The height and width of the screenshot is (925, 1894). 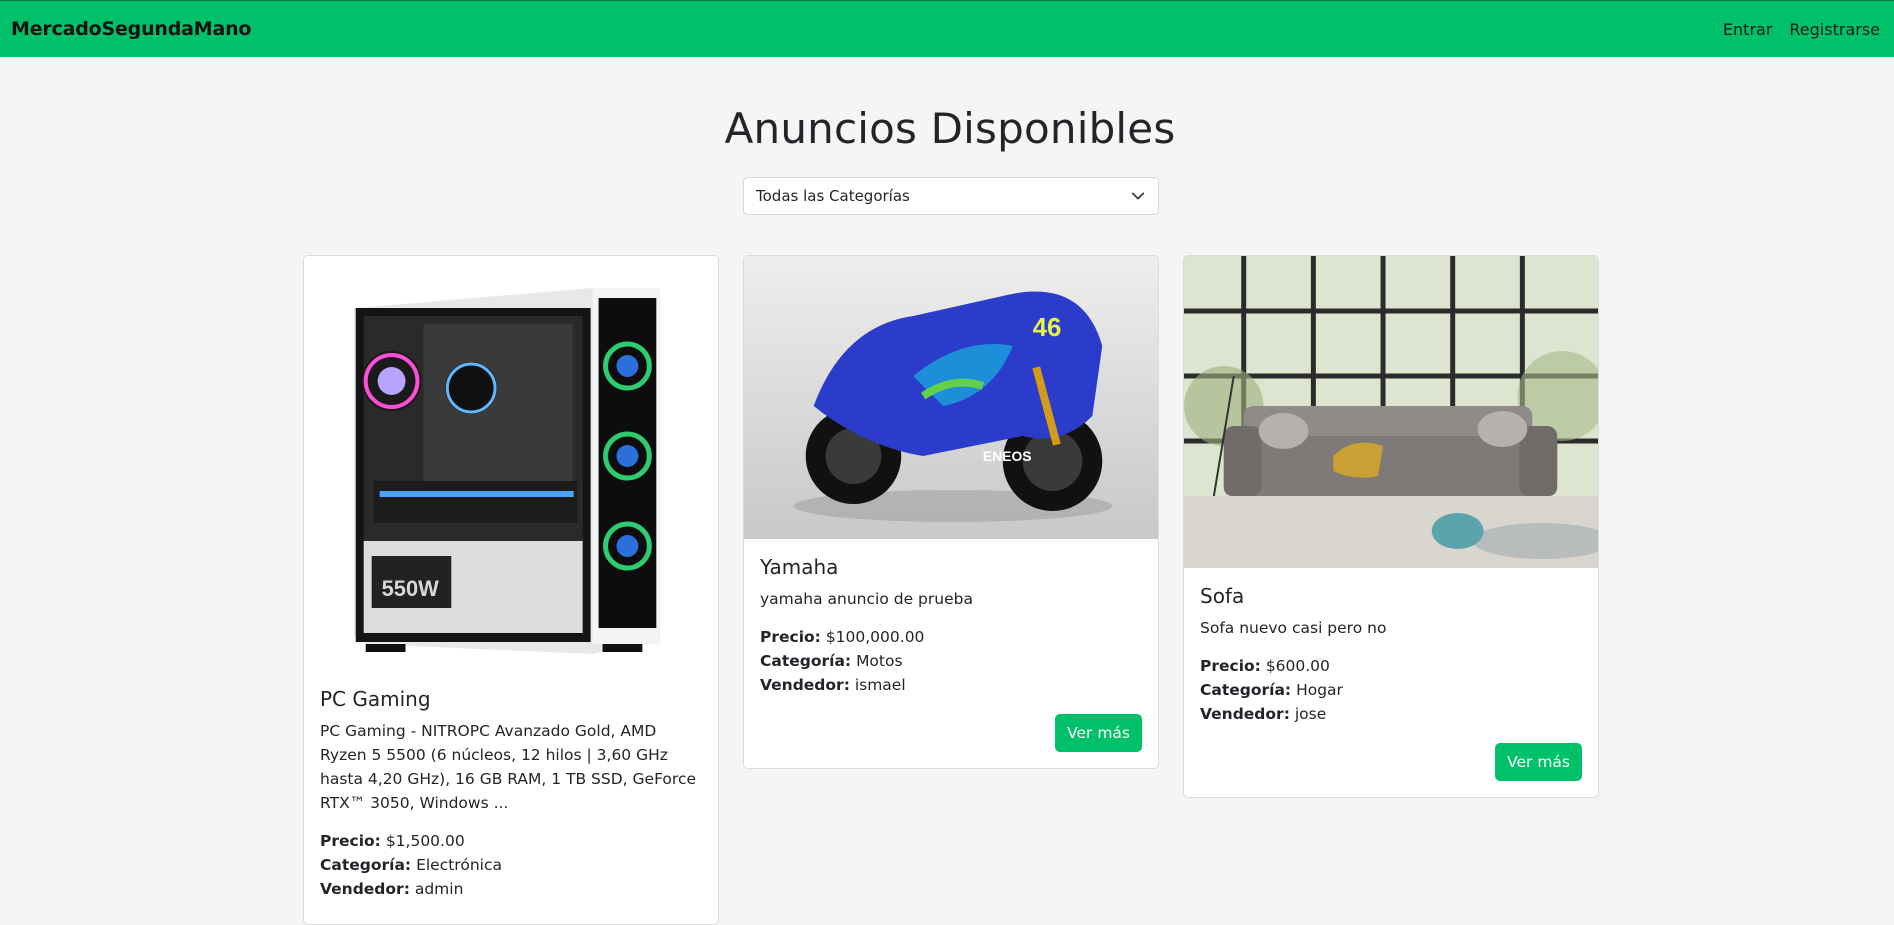 I want to click on listing-description: Sofa nuevo casi pero no, so click(x=1293, y=628).